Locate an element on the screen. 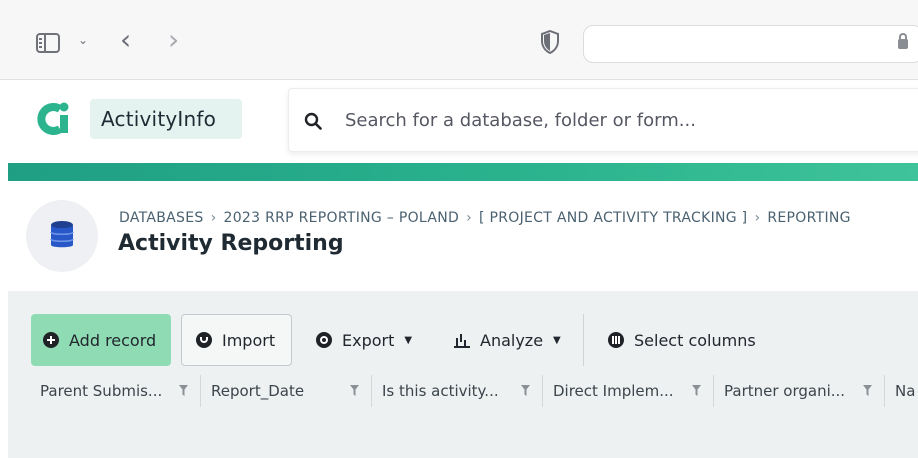  breadcrumb-item-folder: [ PROJECT AND ACTIVITY TRACKING ] is located at coordinates (613, 218).